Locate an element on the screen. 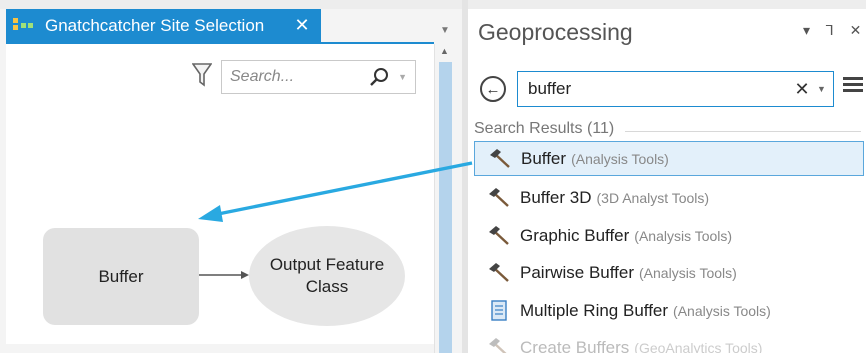  menu-icon is located at coordinates (853, 85).